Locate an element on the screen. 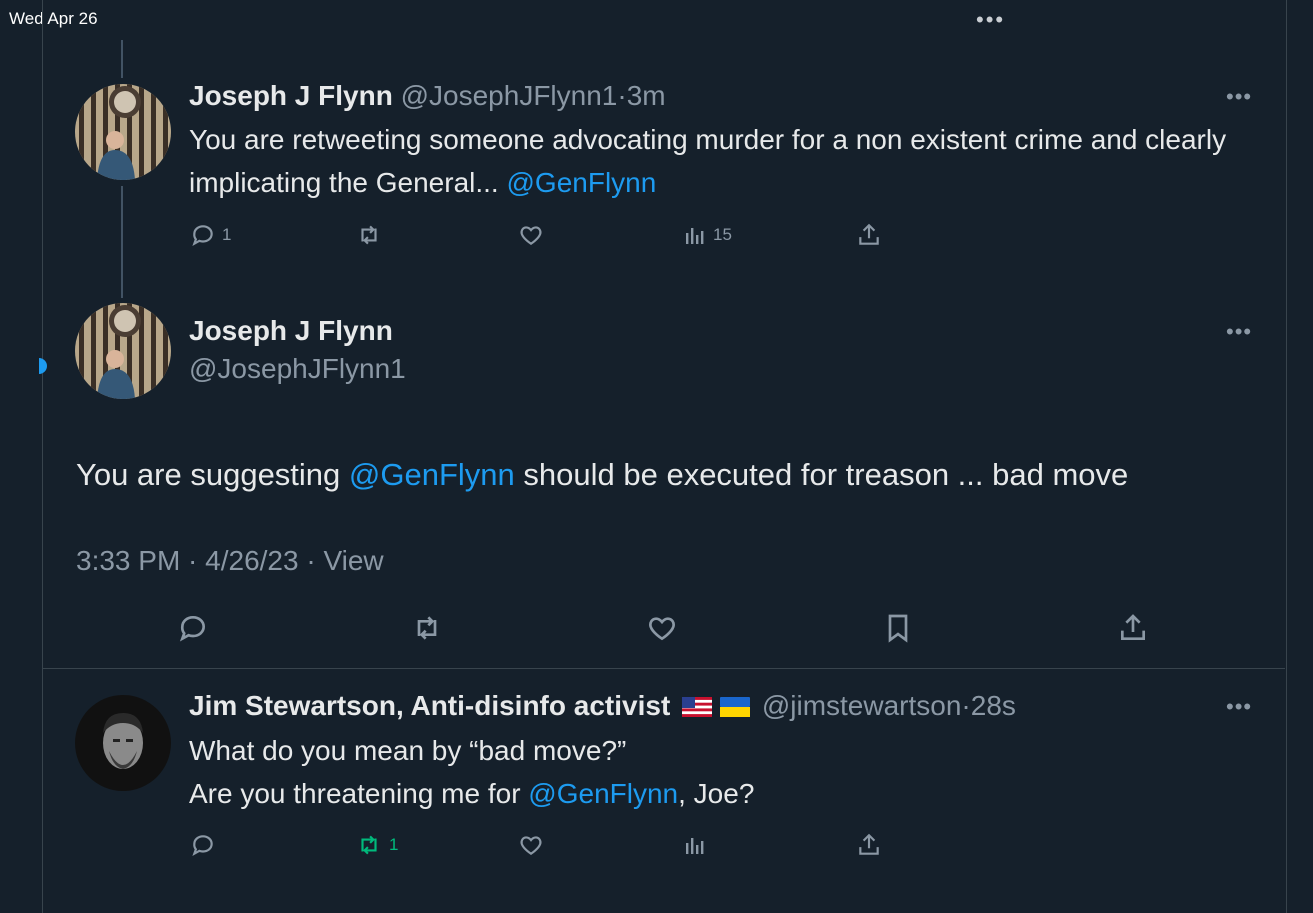 This screenshot has height=913, width=1313. reply-button: 1 is located at coordinates (210, 235).